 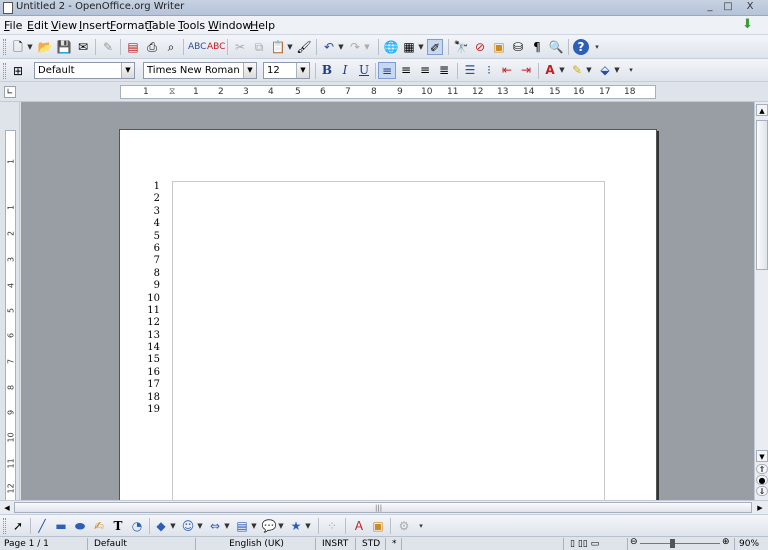 I want to click on close-button: X, so click(x=750, y=7).